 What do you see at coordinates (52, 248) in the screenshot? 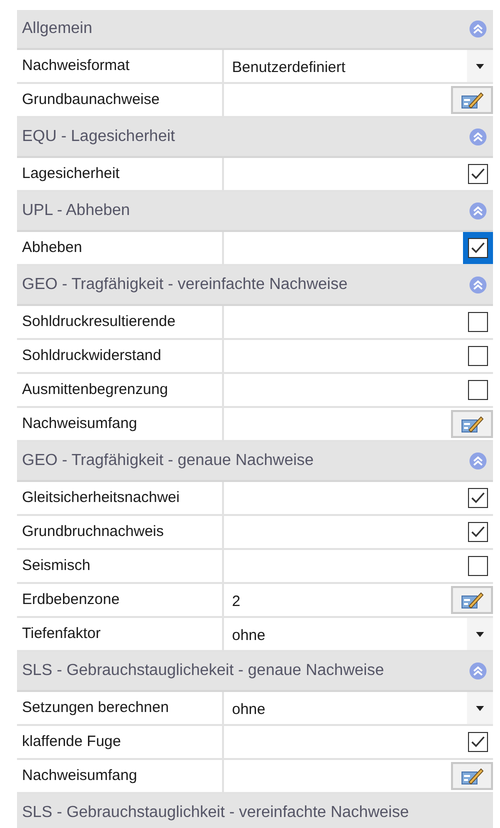
I see `property-label: Abheben` at bounding box center [52, 248].